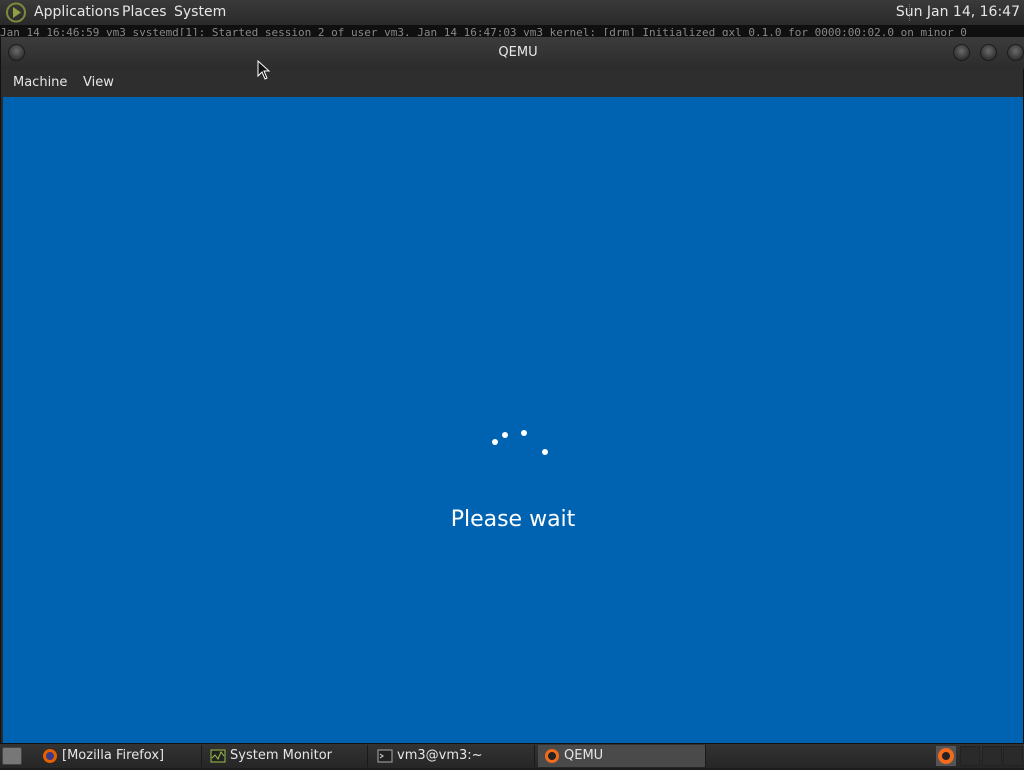 Image resolution: width=1024 pixels, height=770 pixels. I want to click on system-monitor-icon, so click(218, 756).